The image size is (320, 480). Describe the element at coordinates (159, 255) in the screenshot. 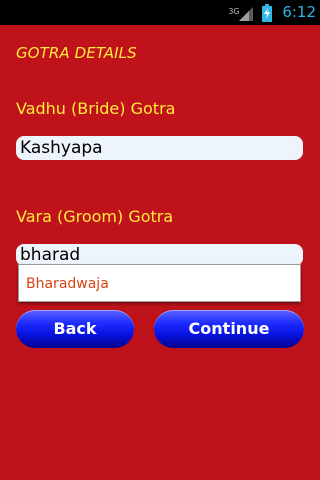

I see `groom-gotra-input` at that location.